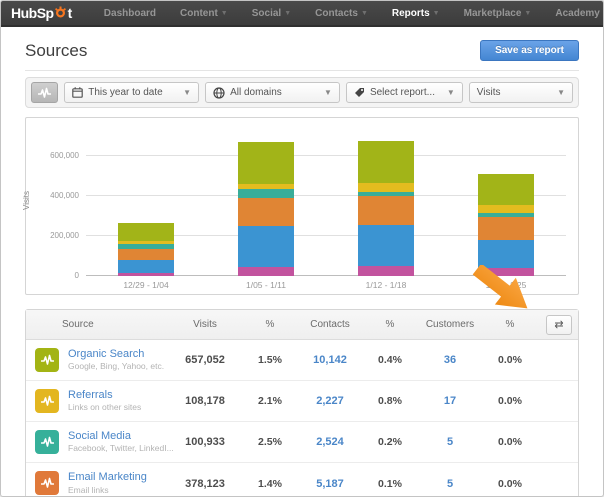 The image size is (604, 497). What do you see at coordinates (529, 50) in the screenshot?
I see `save-as-report-button: Save as report` at bounding box center [529, 50].